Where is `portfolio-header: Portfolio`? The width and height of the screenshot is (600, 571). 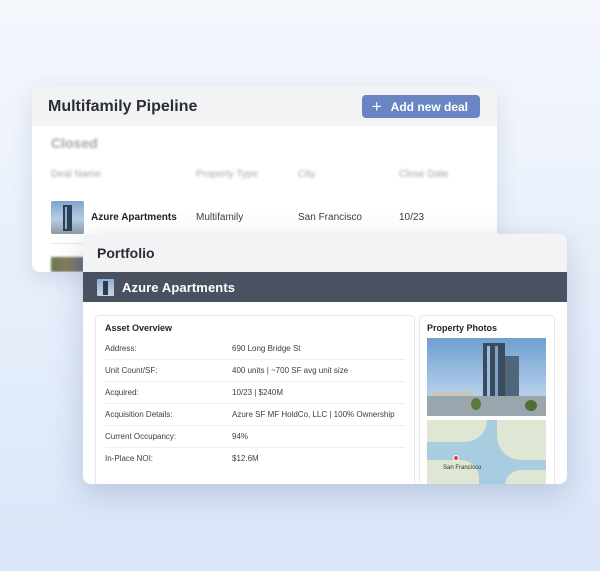
portfolio-header: Portfolio is located at coordinates (325, 253).